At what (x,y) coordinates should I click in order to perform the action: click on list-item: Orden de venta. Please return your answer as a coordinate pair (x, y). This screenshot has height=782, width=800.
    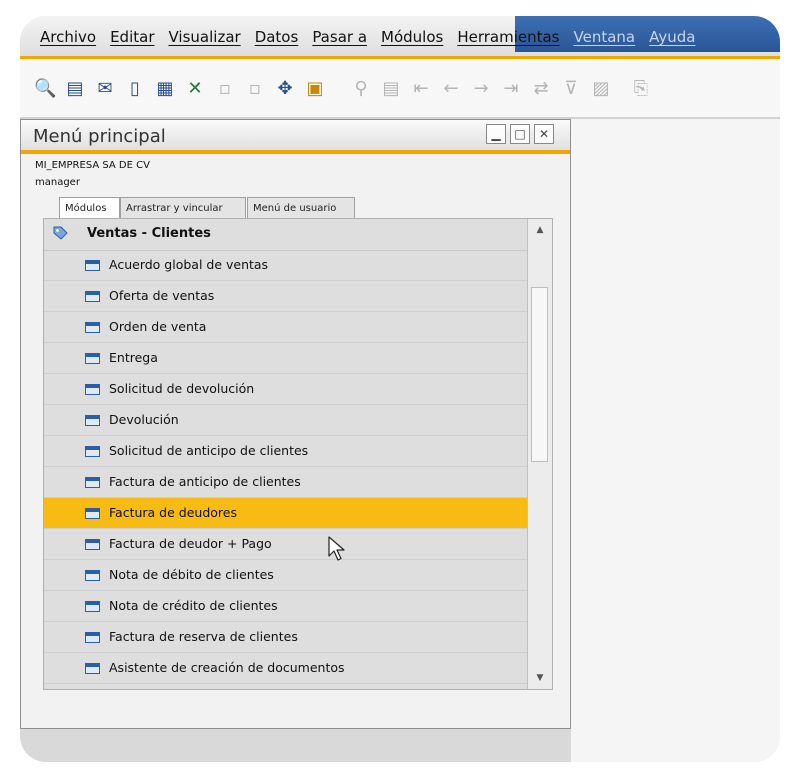
    Looking at the image, I should click on (285, 327).